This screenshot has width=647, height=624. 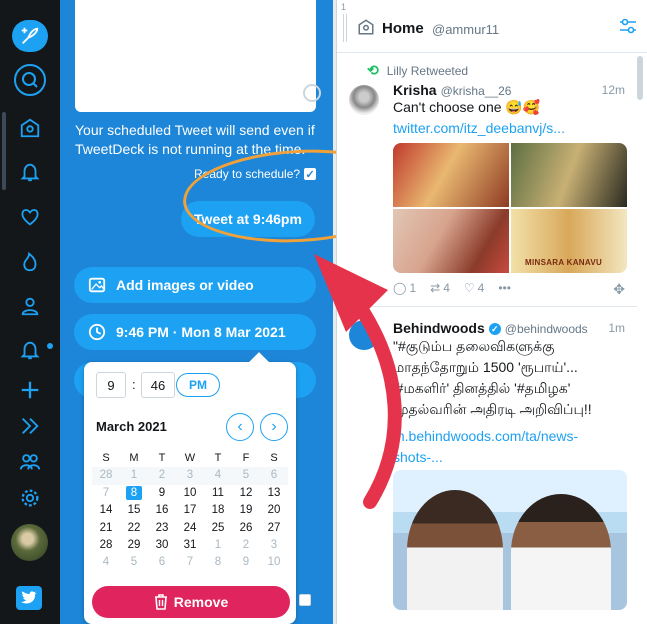 What do you see at coordinates (274, 493) in the screenshot?
I see `calendar-day: 13` at bounding box center [274, 493].